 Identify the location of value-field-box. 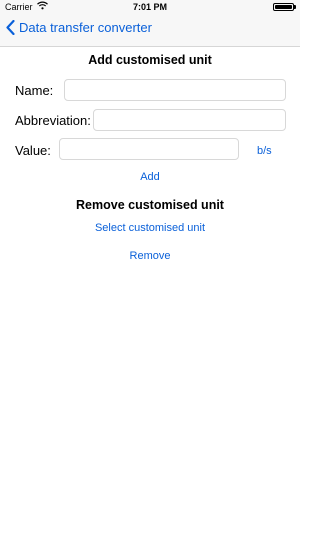
(149, 149).